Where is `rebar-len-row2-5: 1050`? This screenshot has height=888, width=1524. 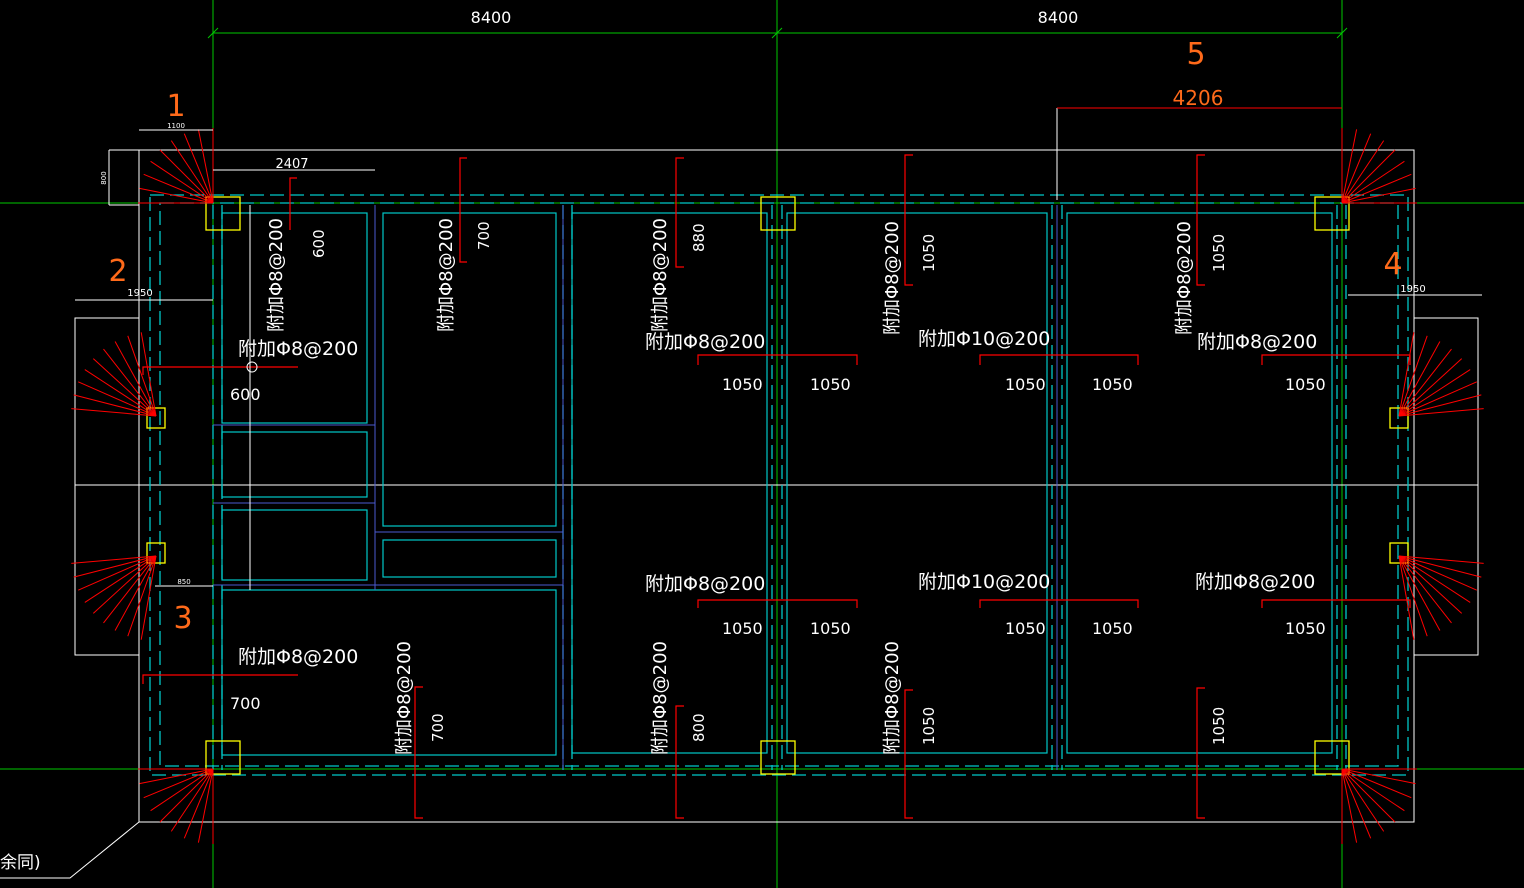
rebar-len-row2-5: 1050 is located at coordinates (1305, 628).